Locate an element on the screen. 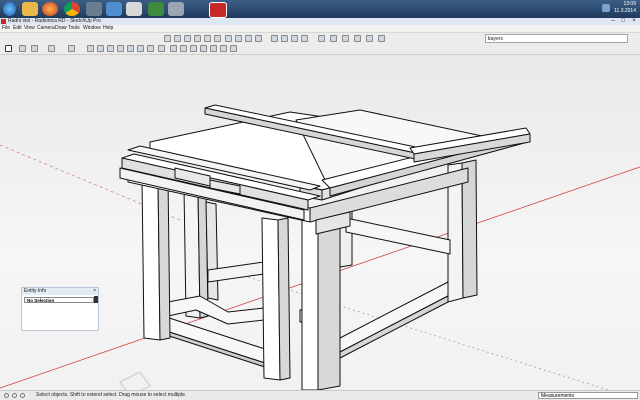 The image size is (640, 400). wireframe-style-icon is located at coordinates (238, 38).